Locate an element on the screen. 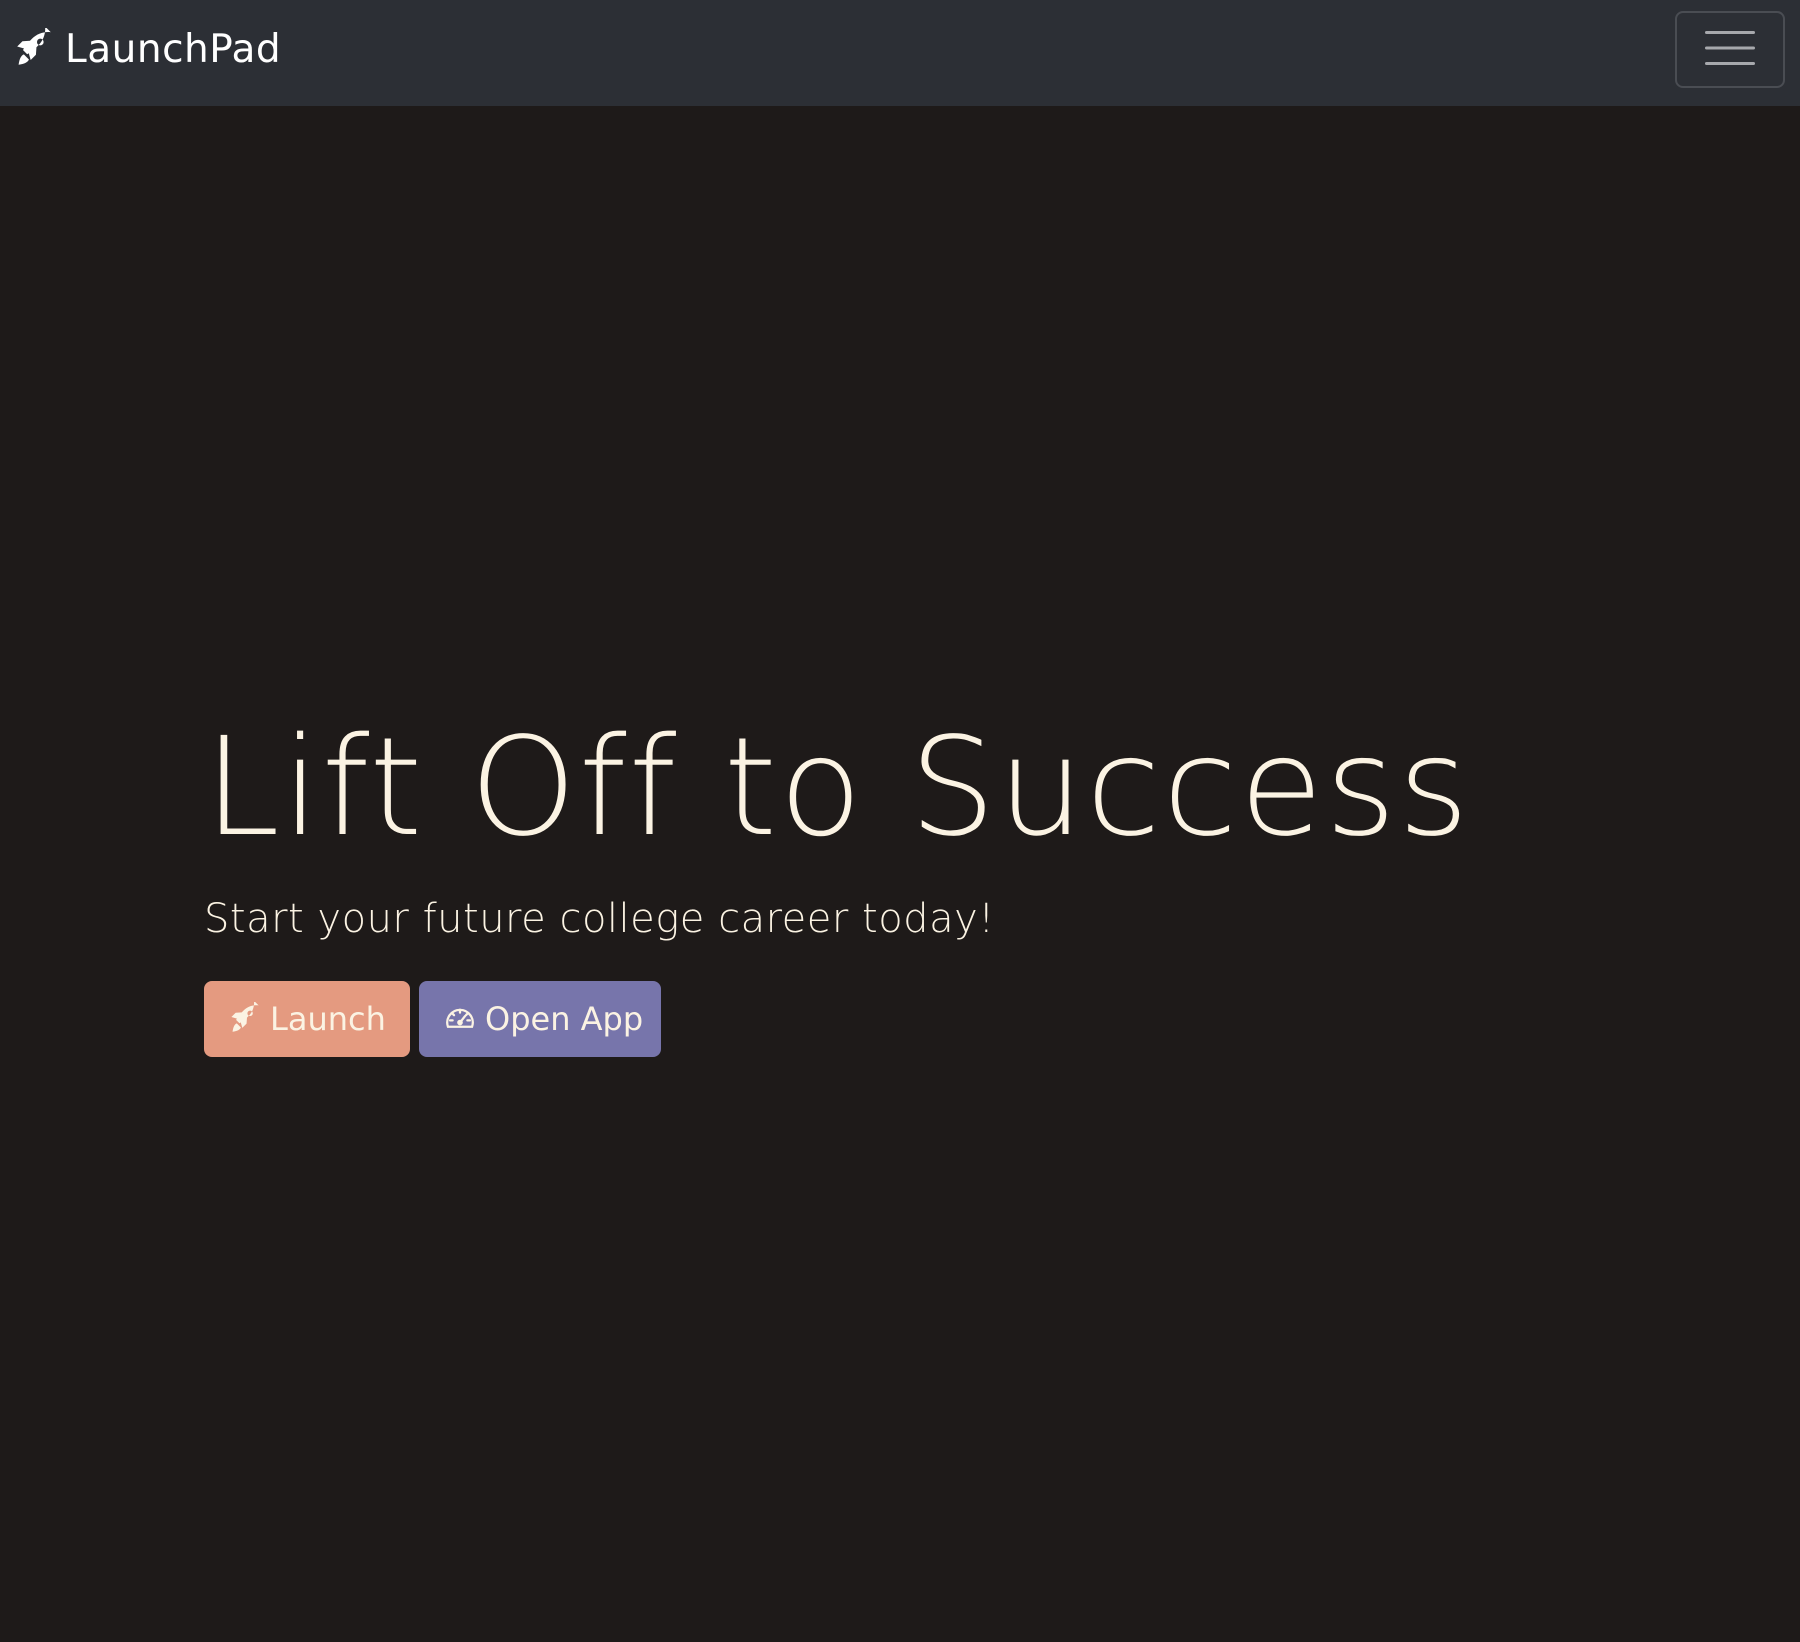 This screenshot has width=1800, height=1642. brand-name: LaunchPad is located at coordinates (173, 49).